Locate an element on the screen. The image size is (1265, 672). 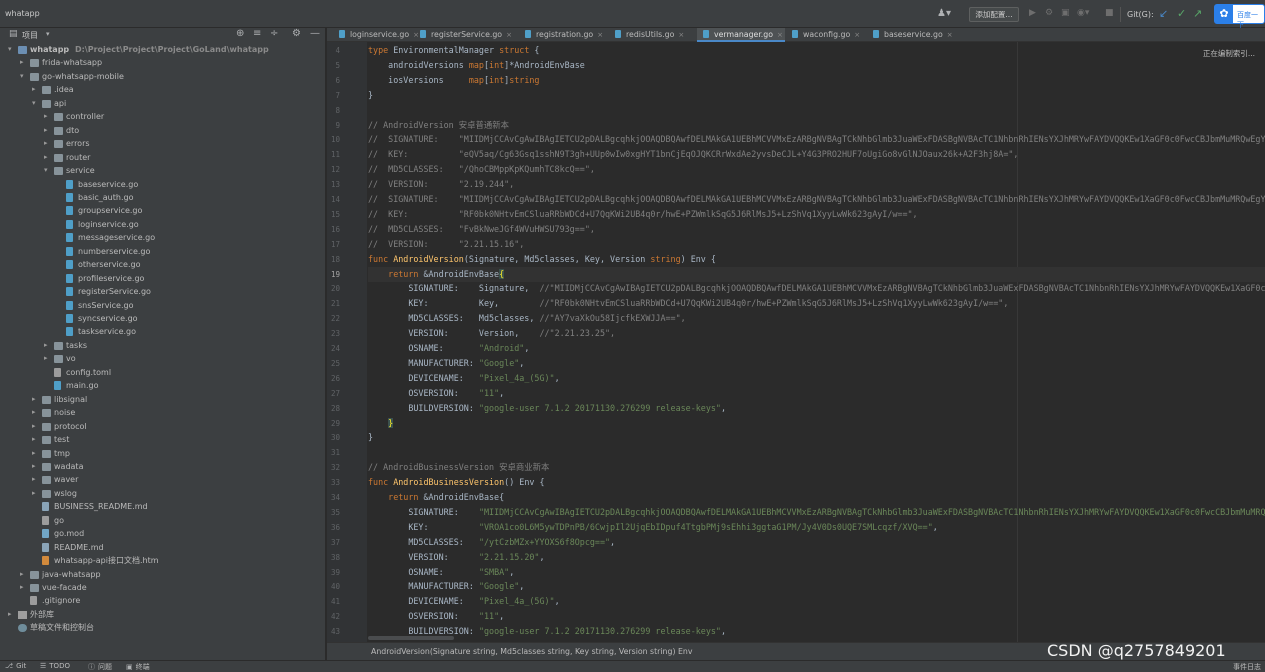
code-line: androidVersions map[int]*AndroidEnvBase is located at coordinates (476, 65).